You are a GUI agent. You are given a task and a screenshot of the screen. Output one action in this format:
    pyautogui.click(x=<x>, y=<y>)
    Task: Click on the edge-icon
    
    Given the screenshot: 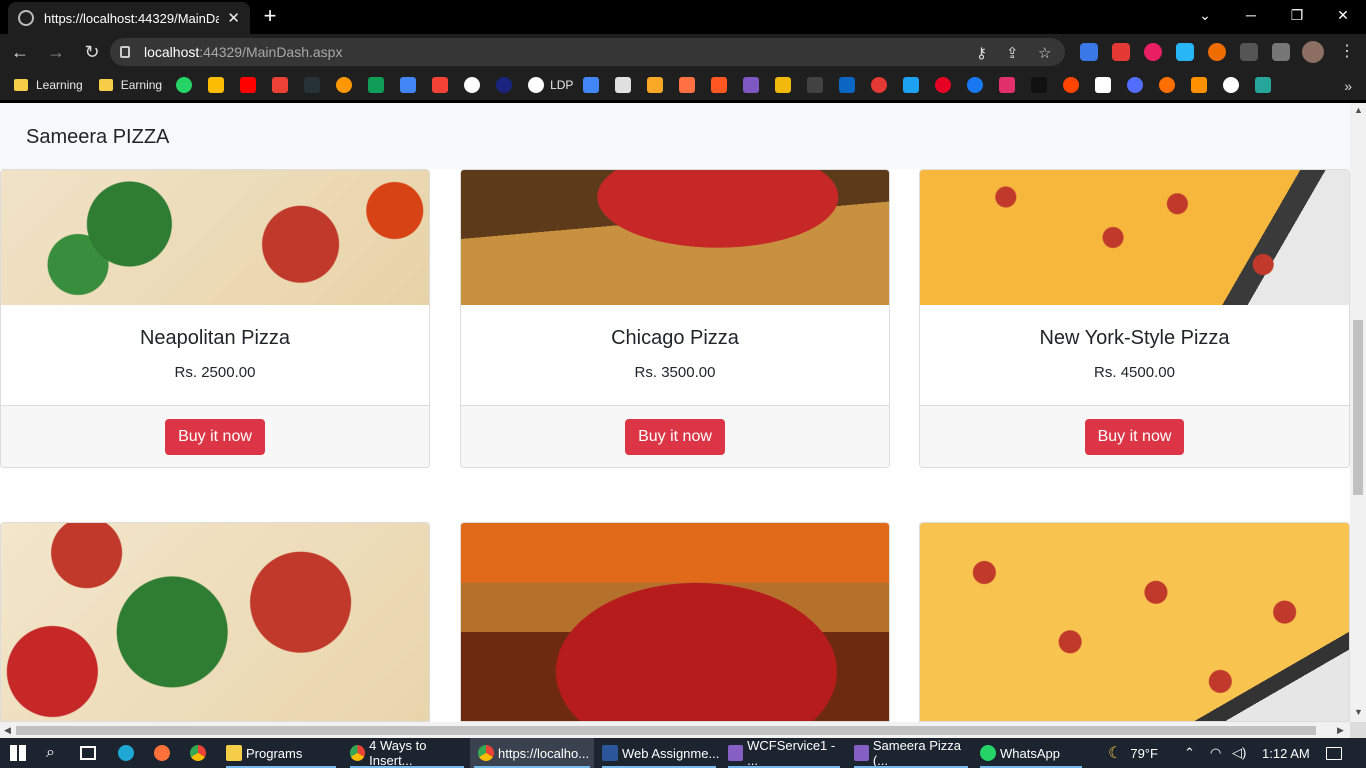 What is the action you would take?
    pyautogui.click(x=128, y=753)
    